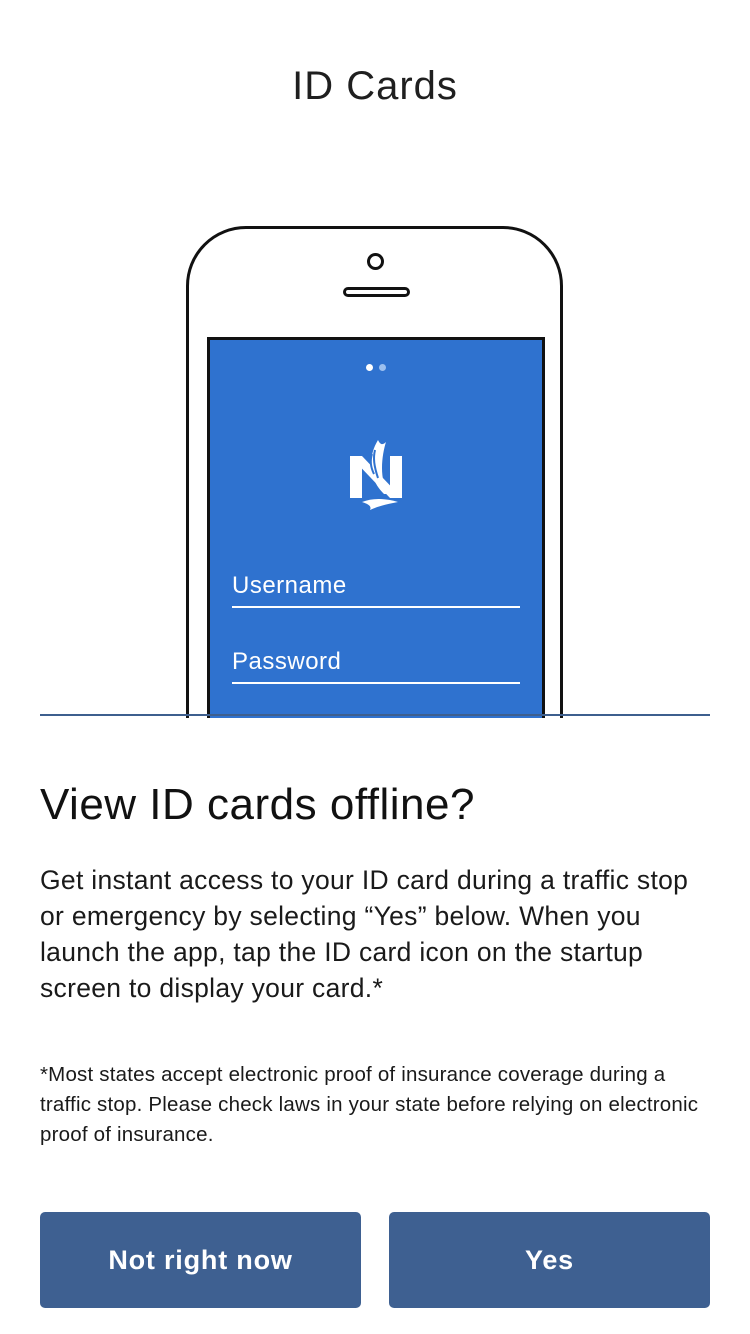 The width and height of the screenshot is (750, 1334). I want to click on offline-heading: View ID cards offline?, so click(257, 804).